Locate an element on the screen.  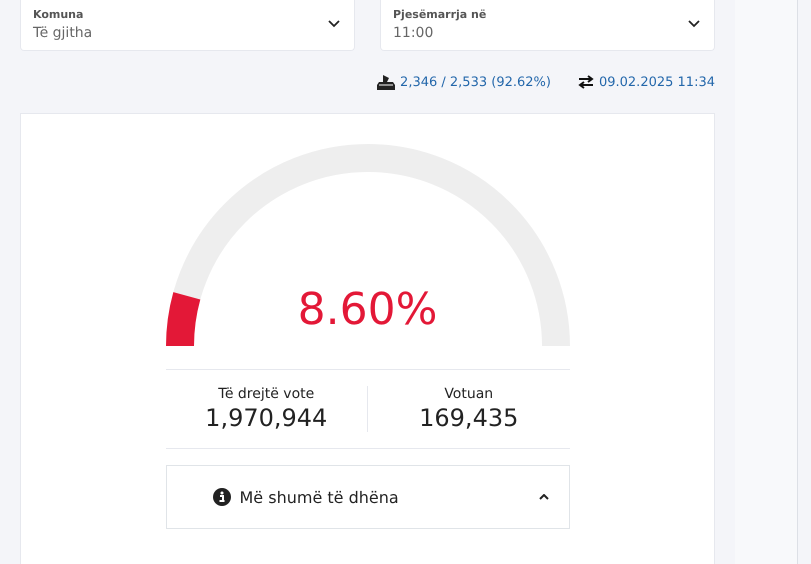
ballot-box-icon is located at coordinates (386, 82).